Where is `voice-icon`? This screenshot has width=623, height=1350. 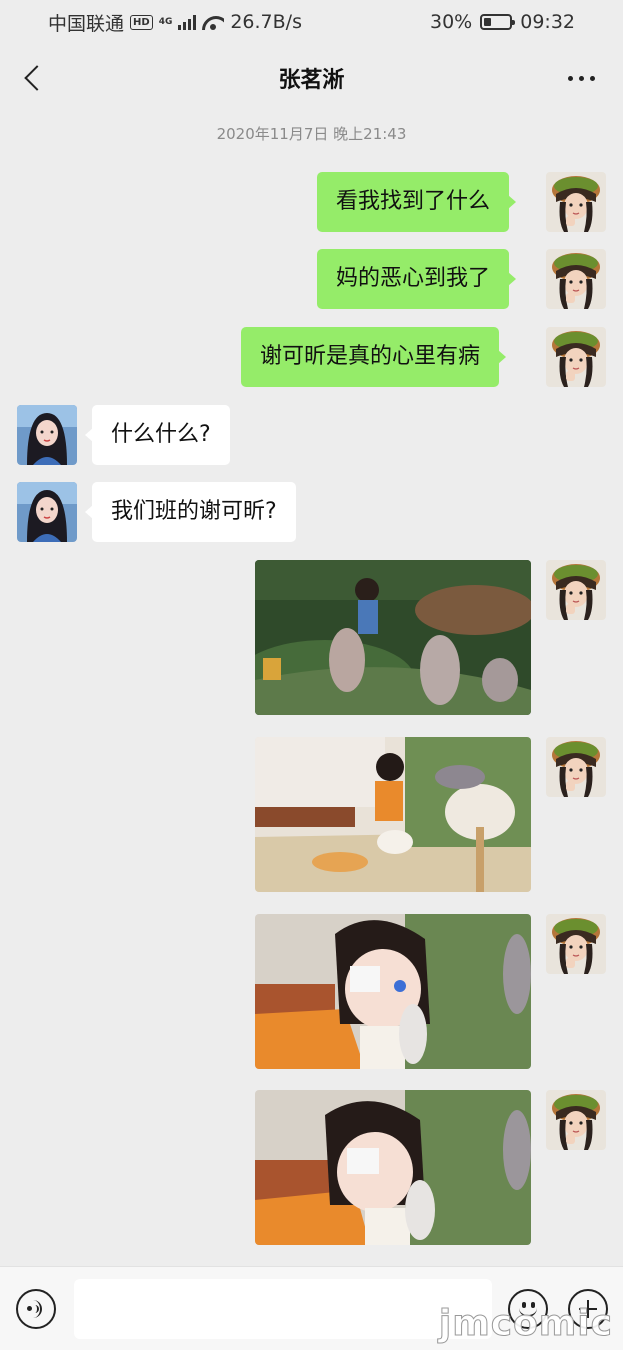 voice-icon is located at coordinates (36, 1309).